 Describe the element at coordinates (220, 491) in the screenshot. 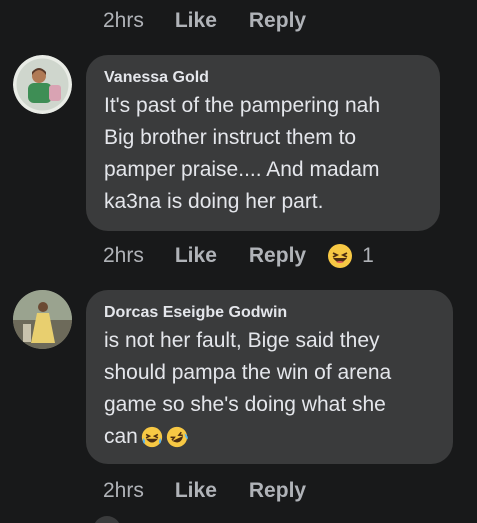

I see `comment-actions: 2hrs Like Reply` at that location.